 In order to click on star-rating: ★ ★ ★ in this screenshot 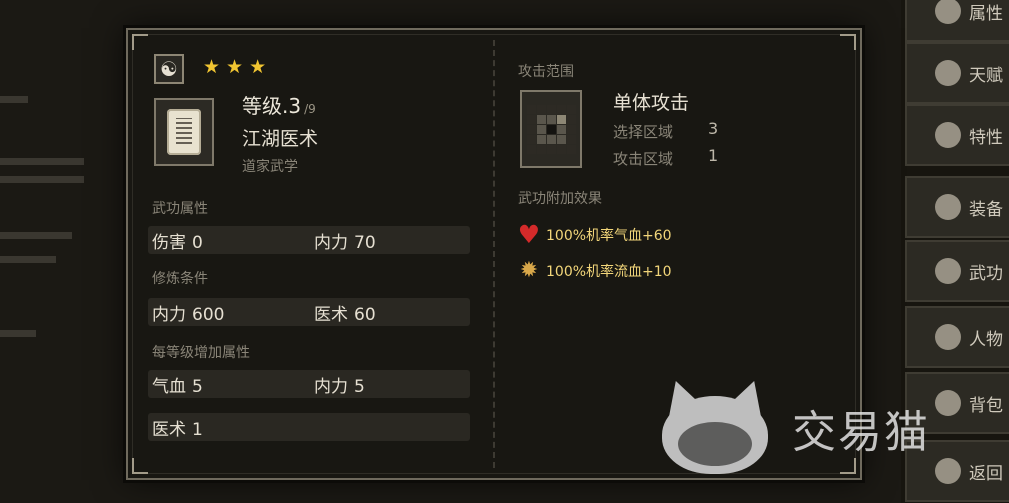, I will do `click(234, 67)`.